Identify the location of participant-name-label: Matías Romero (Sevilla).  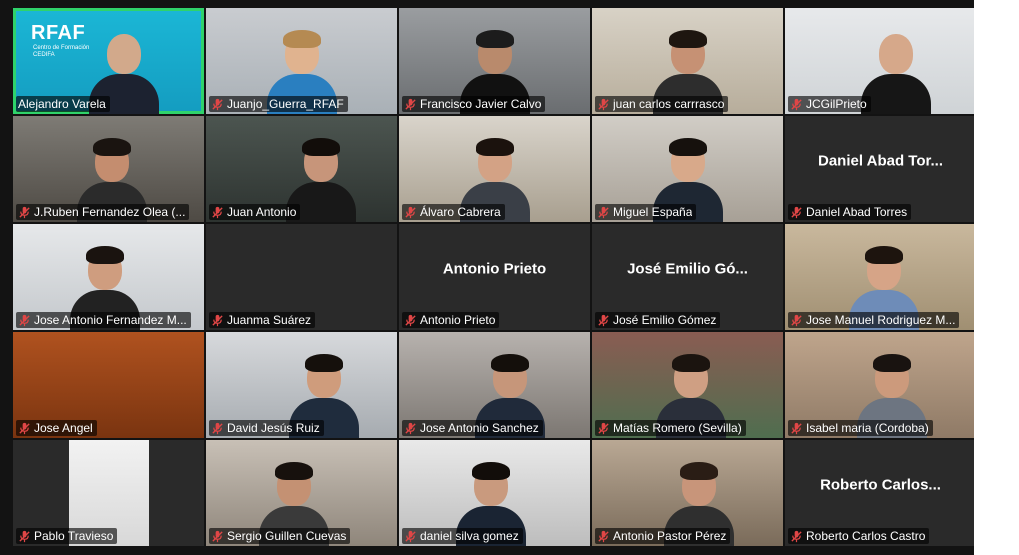
(670, 428).